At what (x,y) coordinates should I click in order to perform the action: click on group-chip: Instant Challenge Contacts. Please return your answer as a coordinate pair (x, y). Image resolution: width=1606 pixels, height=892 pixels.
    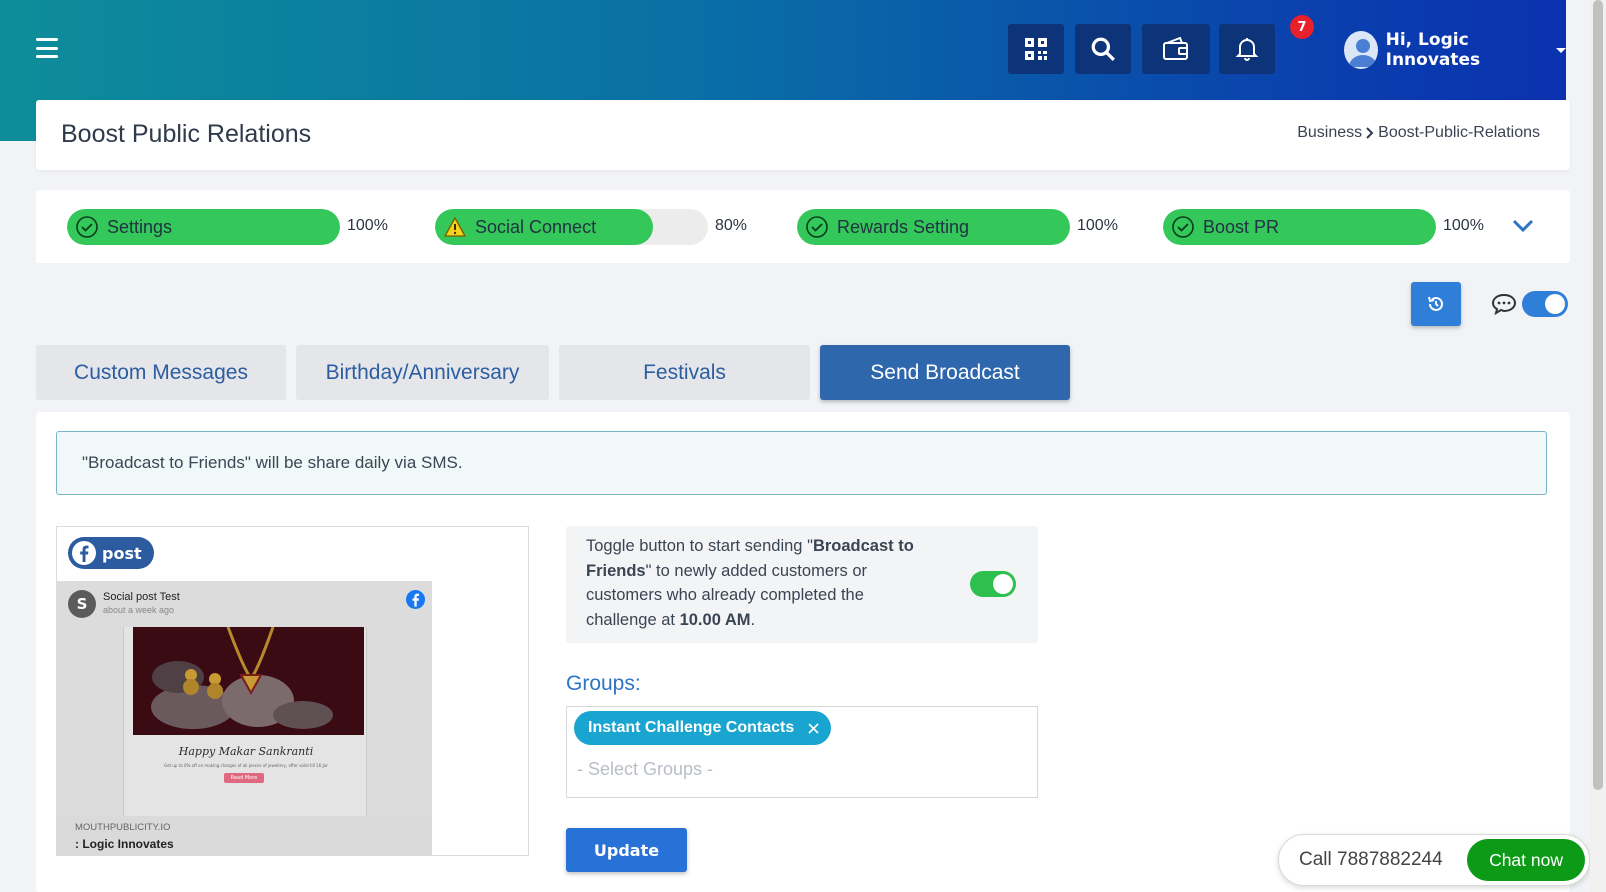
    Looking at the image, I should click on (703, 728).